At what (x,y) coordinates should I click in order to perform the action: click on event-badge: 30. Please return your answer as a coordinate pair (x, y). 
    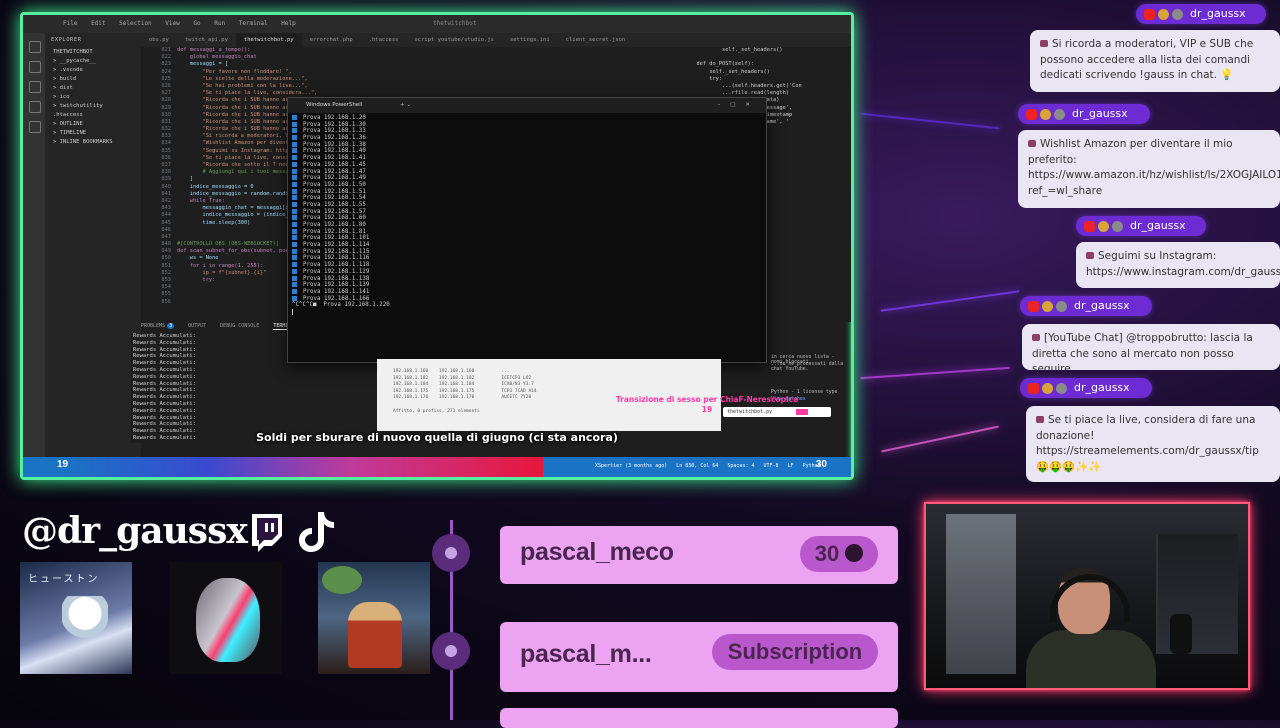
    Looking at the image, I should click on (839, 554).